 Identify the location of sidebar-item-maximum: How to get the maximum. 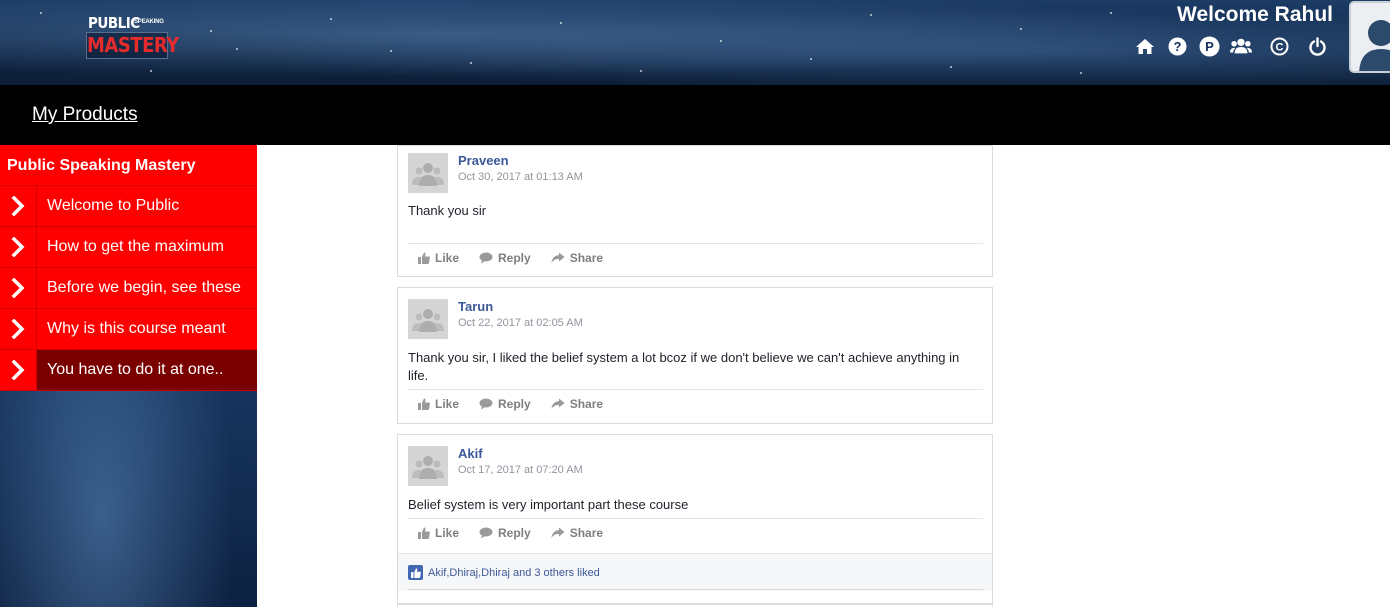
(128, 247).